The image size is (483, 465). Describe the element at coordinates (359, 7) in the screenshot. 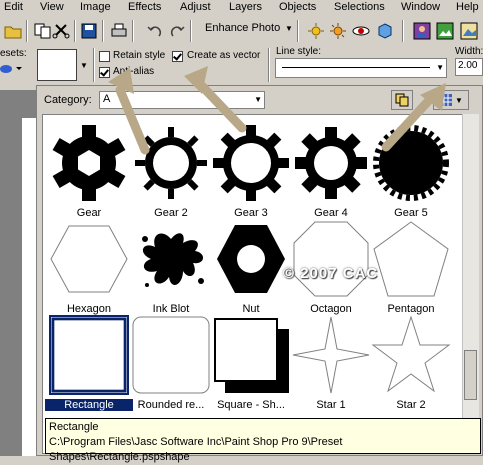

I see `menu-selections: Selections` at that location.